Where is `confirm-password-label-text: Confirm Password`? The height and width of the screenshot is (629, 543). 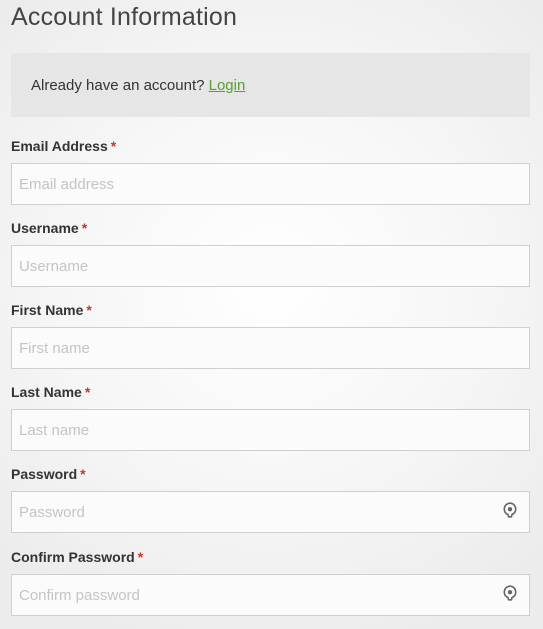
confirm-password-label-text: Confirm Password is located at coordinates (73, 557).